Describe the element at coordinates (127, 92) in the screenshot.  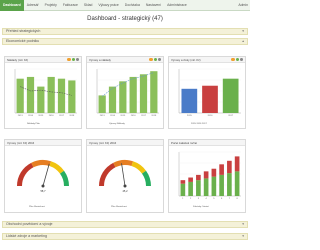
I see `chart-revenue-costs: 2013 2014 2015 2016 2017 2018` at that location.